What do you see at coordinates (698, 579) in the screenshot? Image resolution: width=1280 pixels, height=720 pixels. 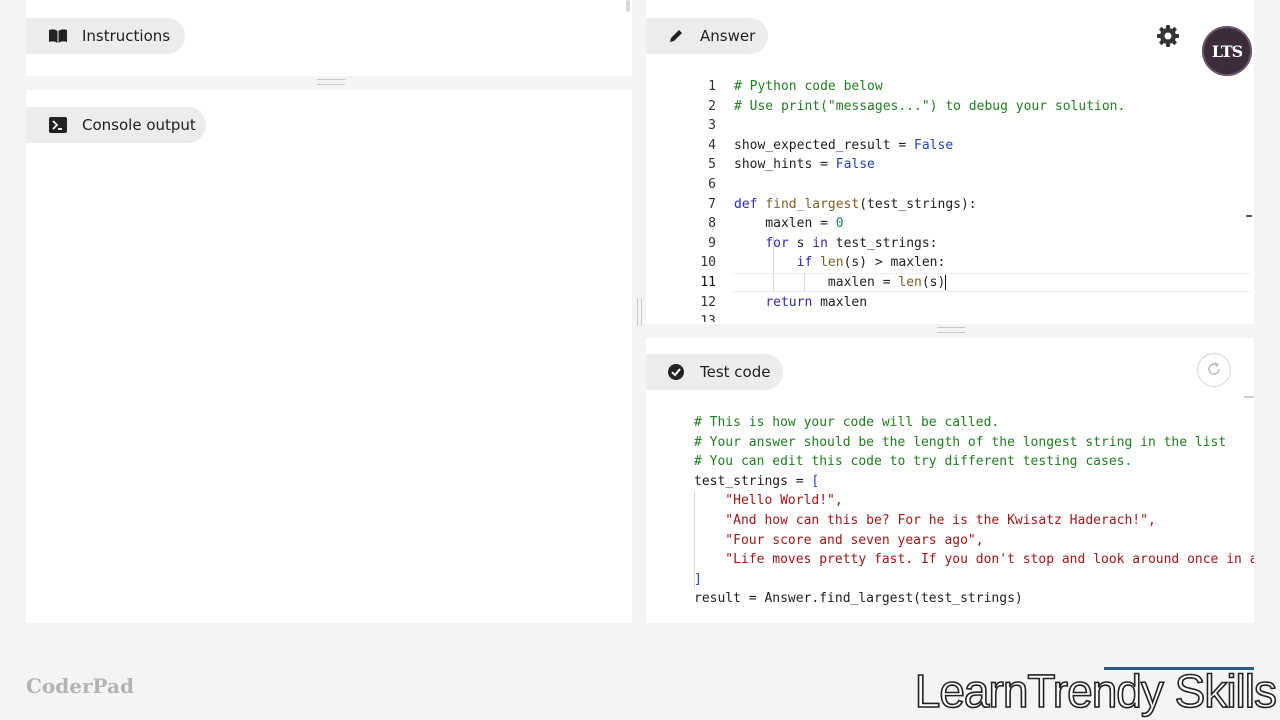 I see `code-line: ]` at bounding box center [698, 579].